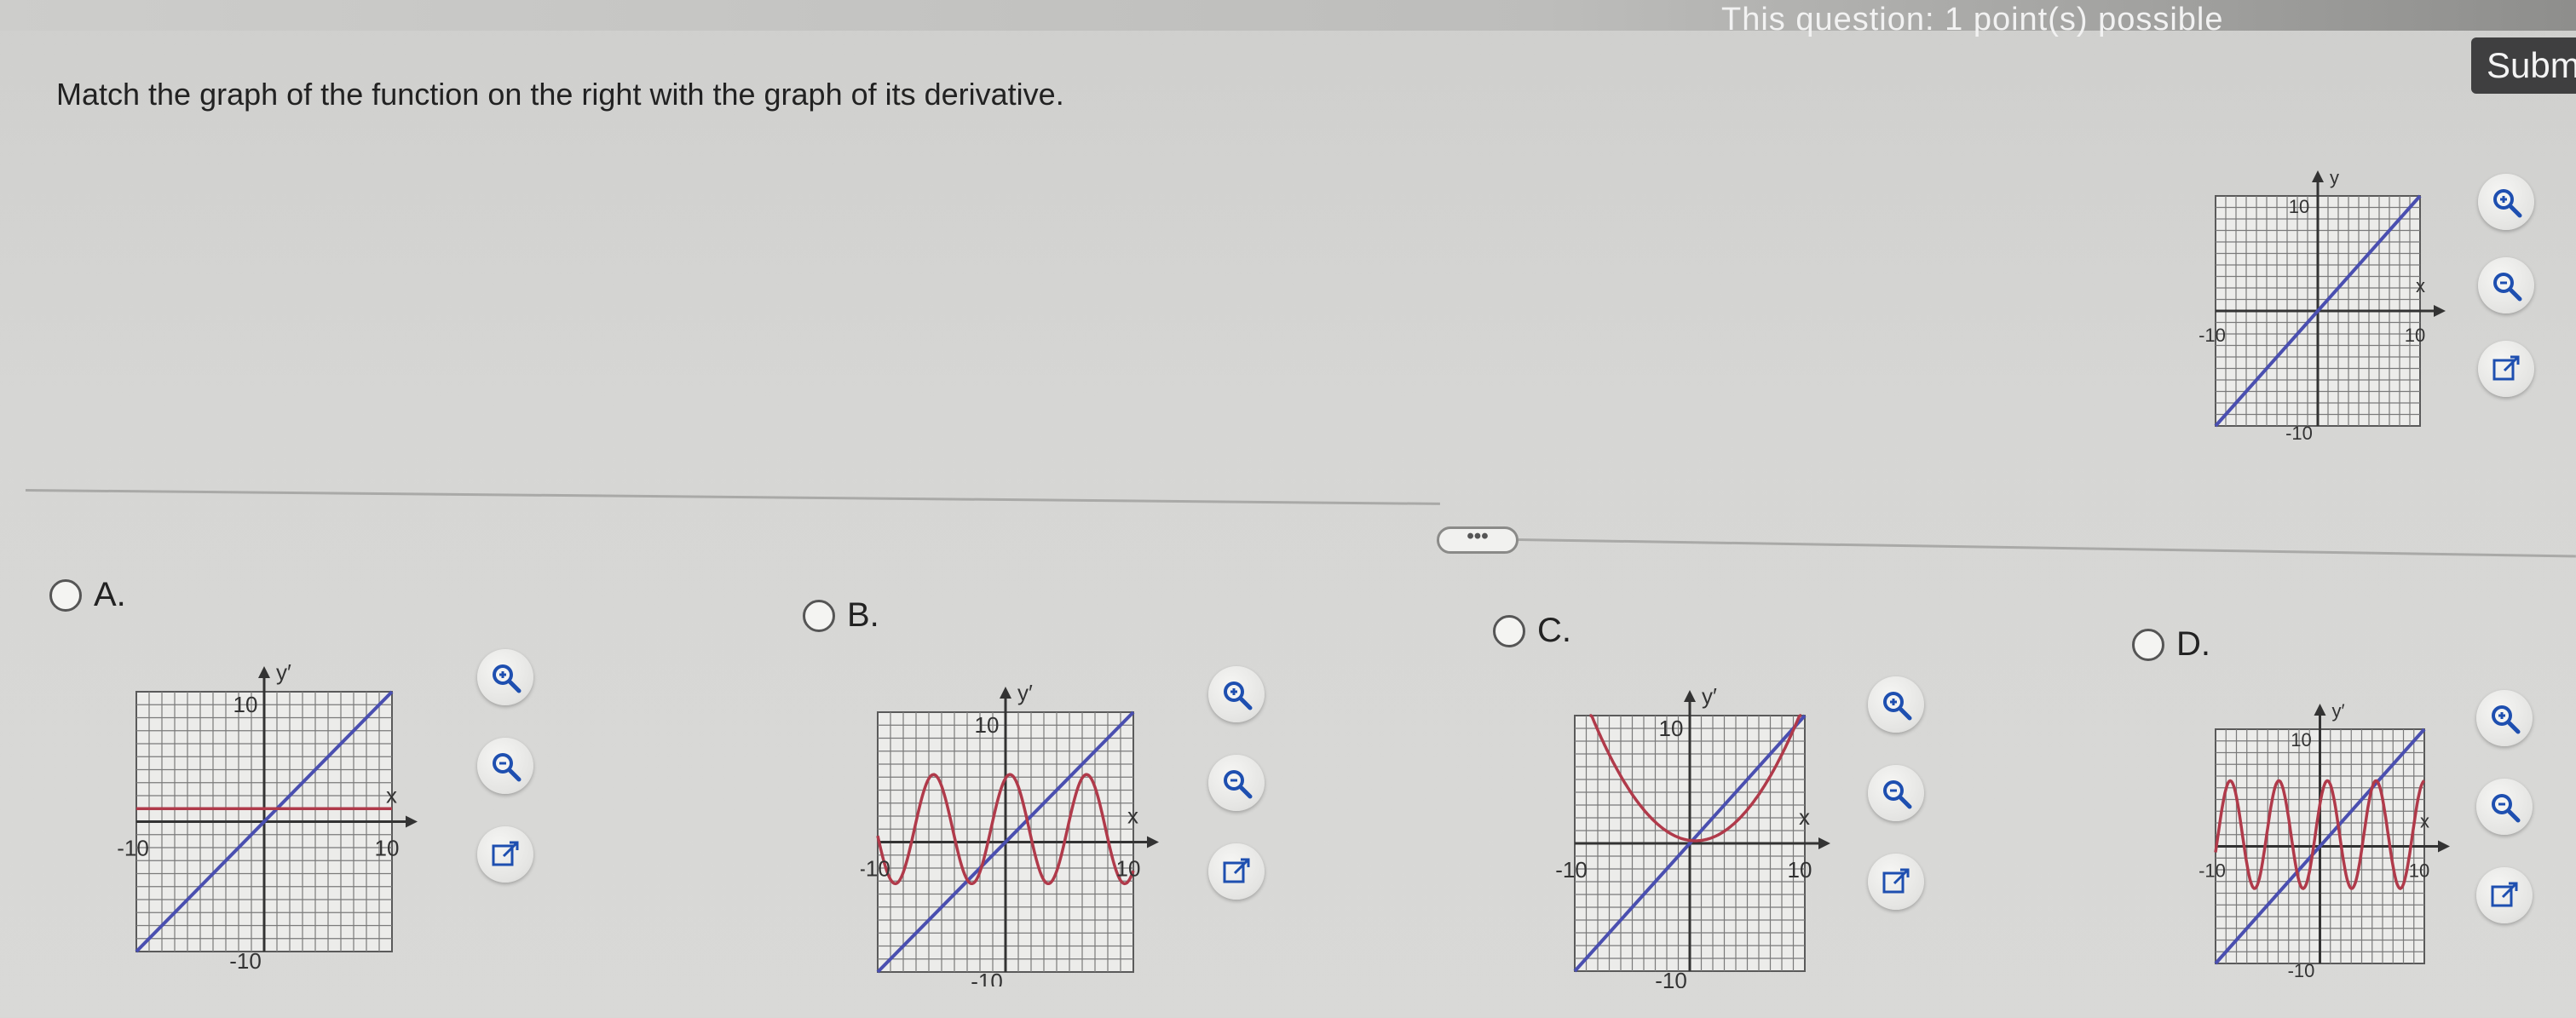  I want to click on option-d: D., so click(2171, 644).